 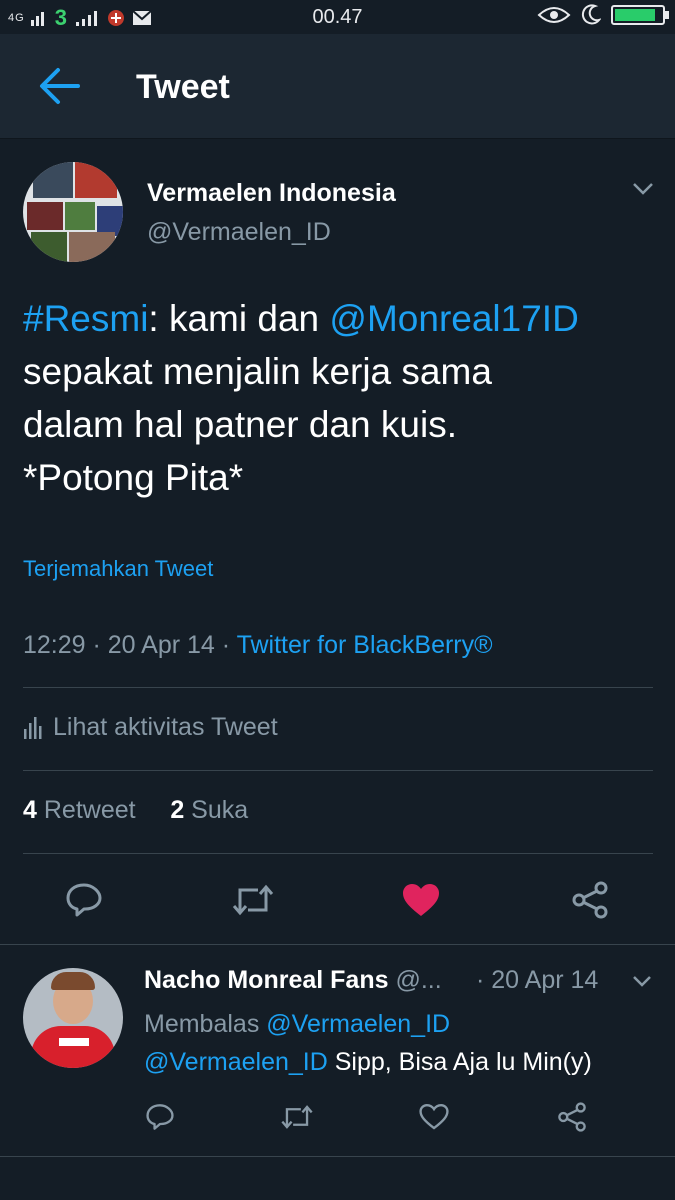 I want to click on reply-menu-button, so click(x=642, y=983).